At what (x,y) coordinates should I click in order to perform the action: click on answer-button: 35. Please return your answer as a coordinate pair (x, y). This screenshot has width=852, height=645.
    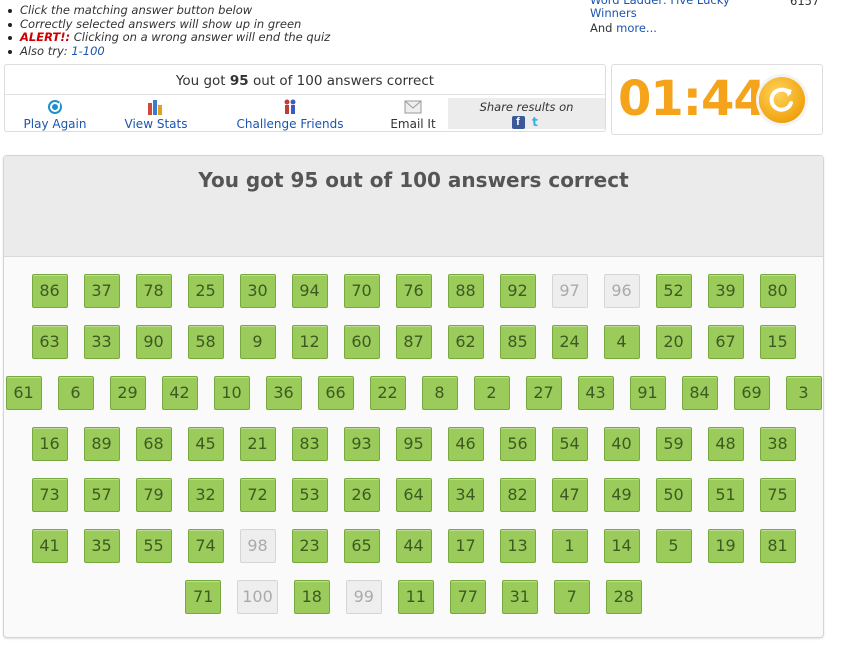
    Looking at the image, I should click on (101, 546).